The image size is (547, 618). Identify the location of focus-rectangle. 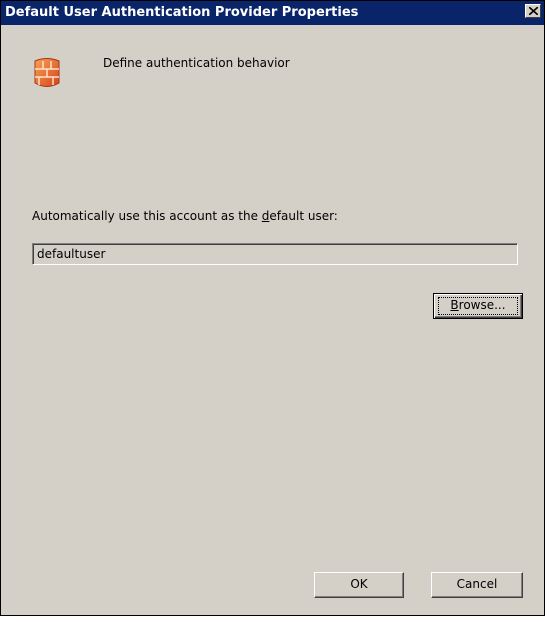
(478, 306).